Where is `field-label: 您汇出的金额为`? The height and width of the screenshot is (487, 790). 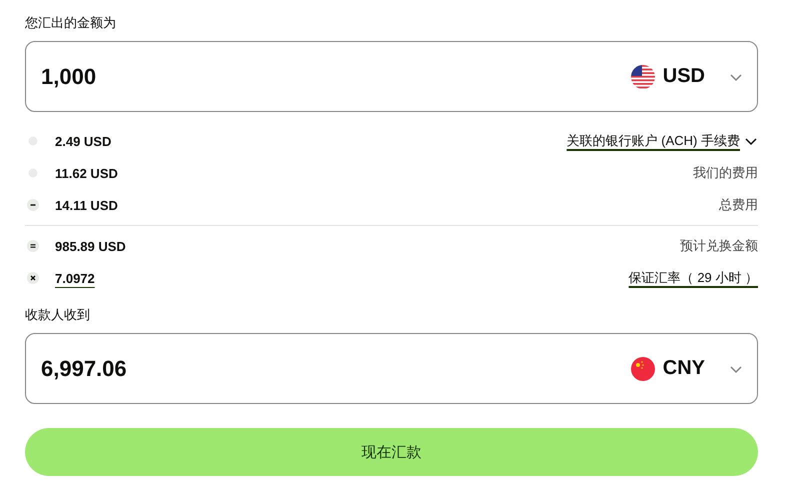
field-label: 您汇出的金额为 is located at coordinates (71, 23).